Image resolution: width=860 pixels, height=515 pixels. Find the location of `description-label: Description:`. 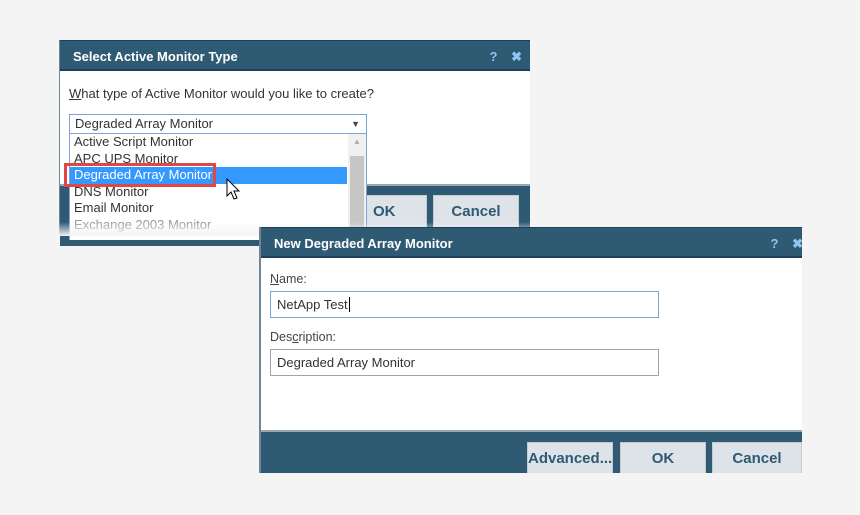

description-label: Description: is located at coordinates (303, 337).